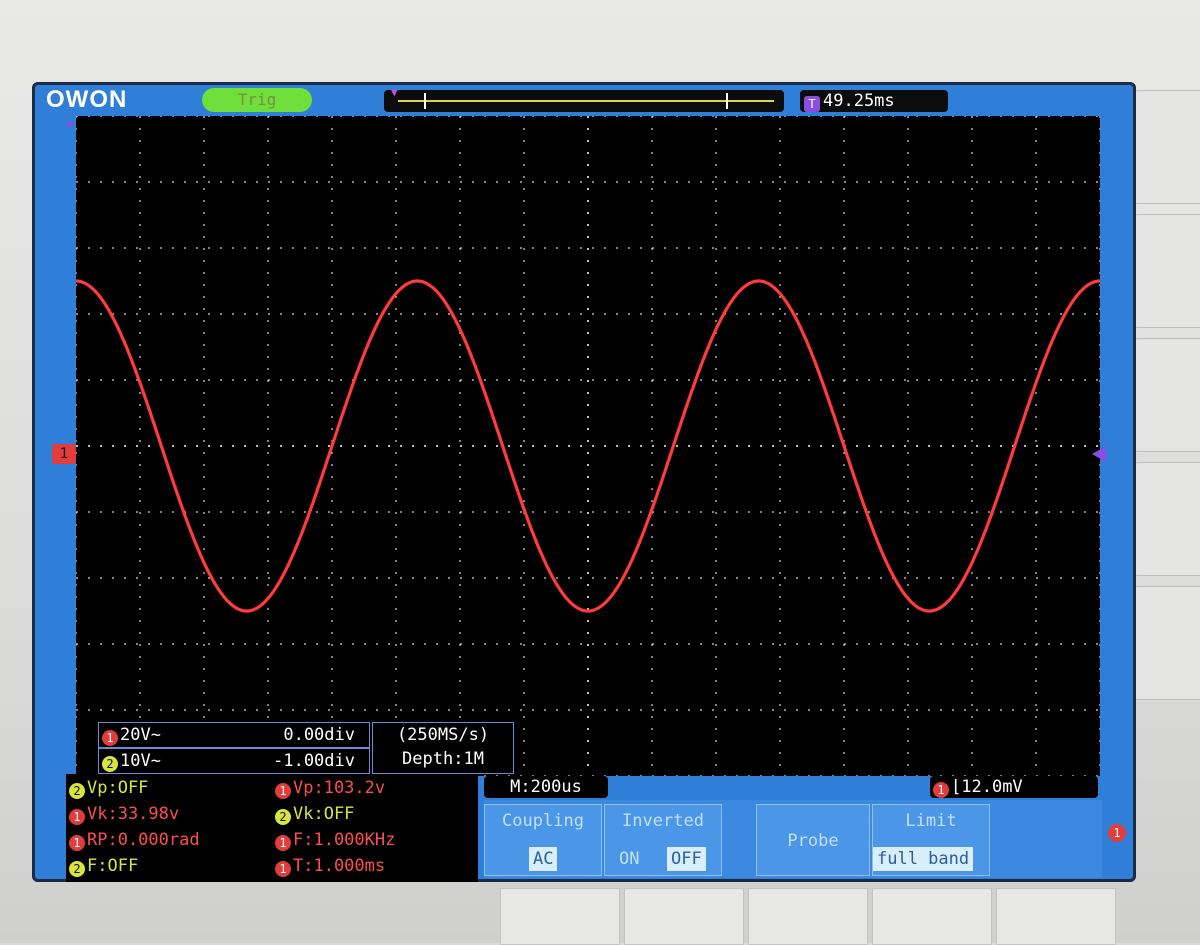 This screenshot has width=1200, height=945. Describe the element at coordinates (140, 761) in the screenshot. I see `ch2-scale: 10V~` at that location.